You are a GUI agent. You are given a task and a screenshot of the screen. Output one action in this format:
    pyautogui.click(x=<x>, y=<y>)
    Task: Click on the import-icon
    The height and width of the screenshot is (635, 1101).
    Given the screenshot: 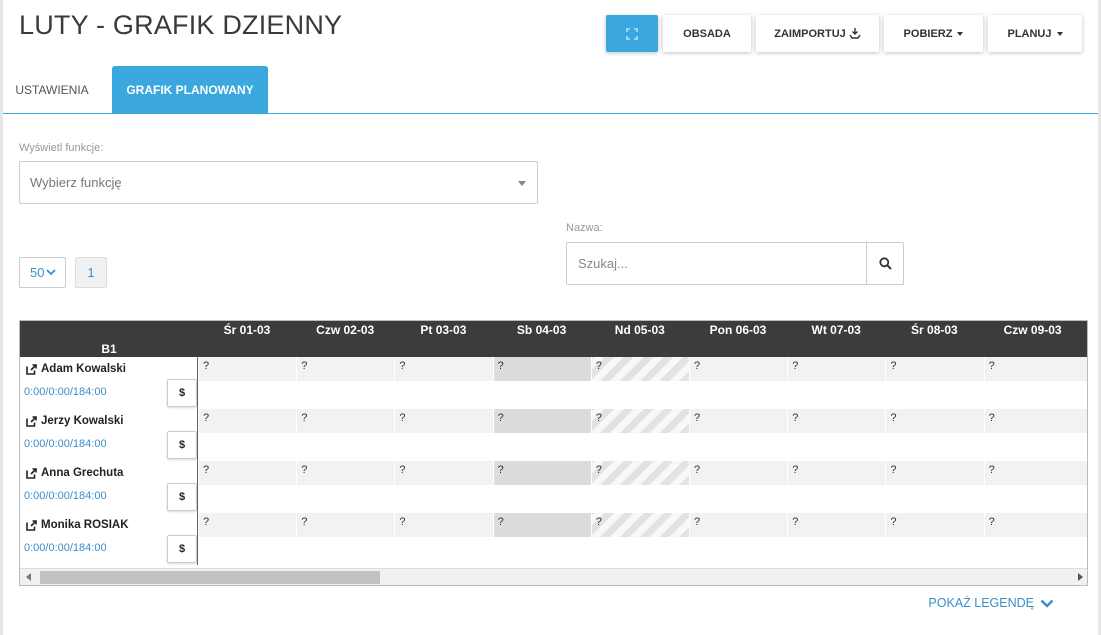 What is the action you would take?
    pyautogui.click(x=855, y=33)
    